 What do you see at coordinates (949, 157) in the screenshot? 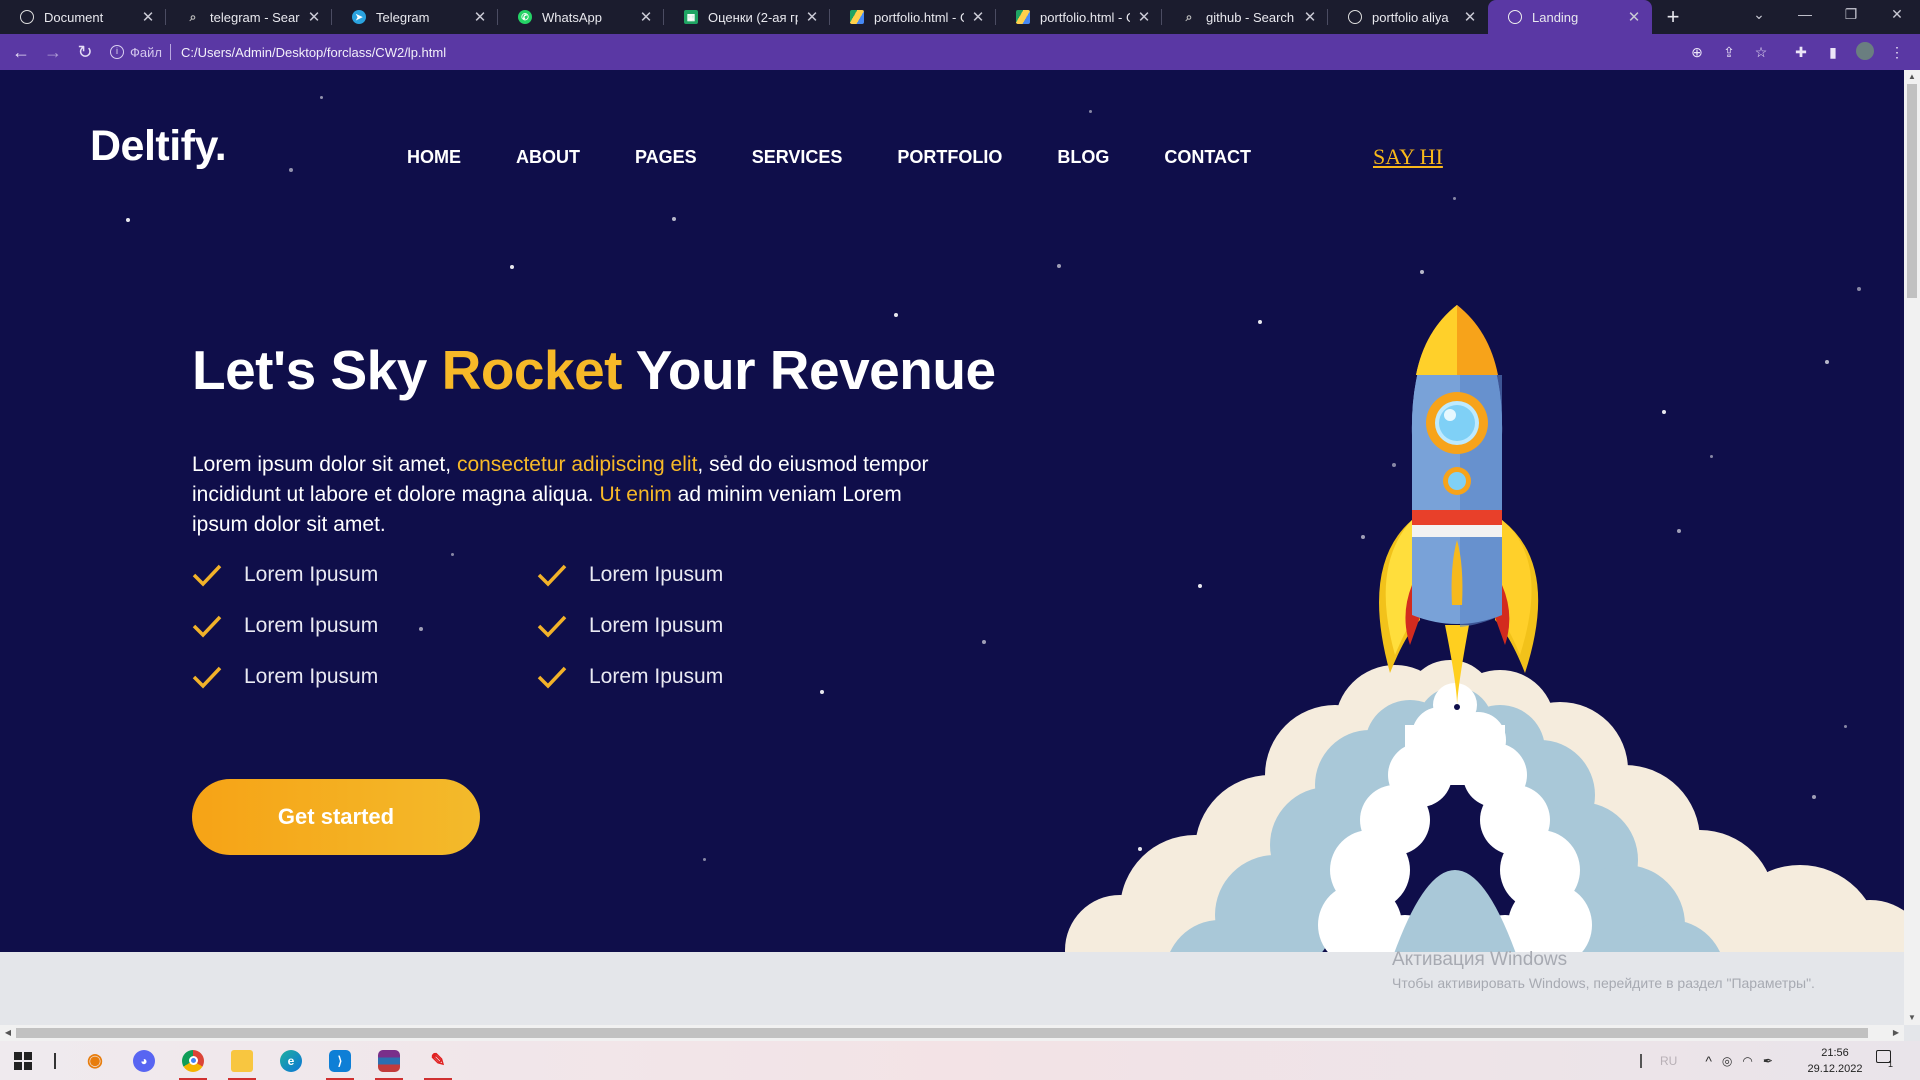
I see `nav-portfolio: PORTFOLIO` at bounding box center [949, 157].